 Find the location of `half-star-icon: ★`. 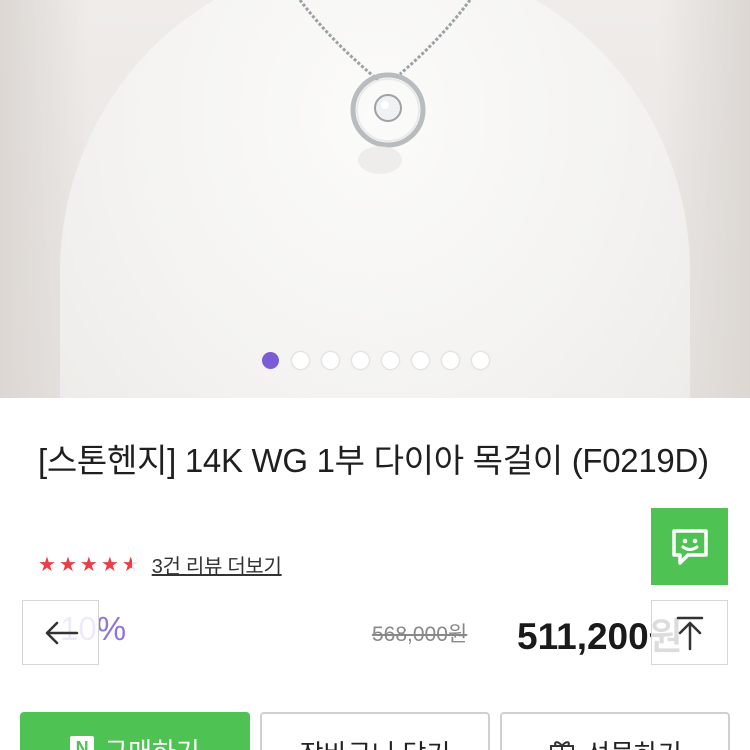

half-star-icon: ★ is located at coordinates (130, 564).